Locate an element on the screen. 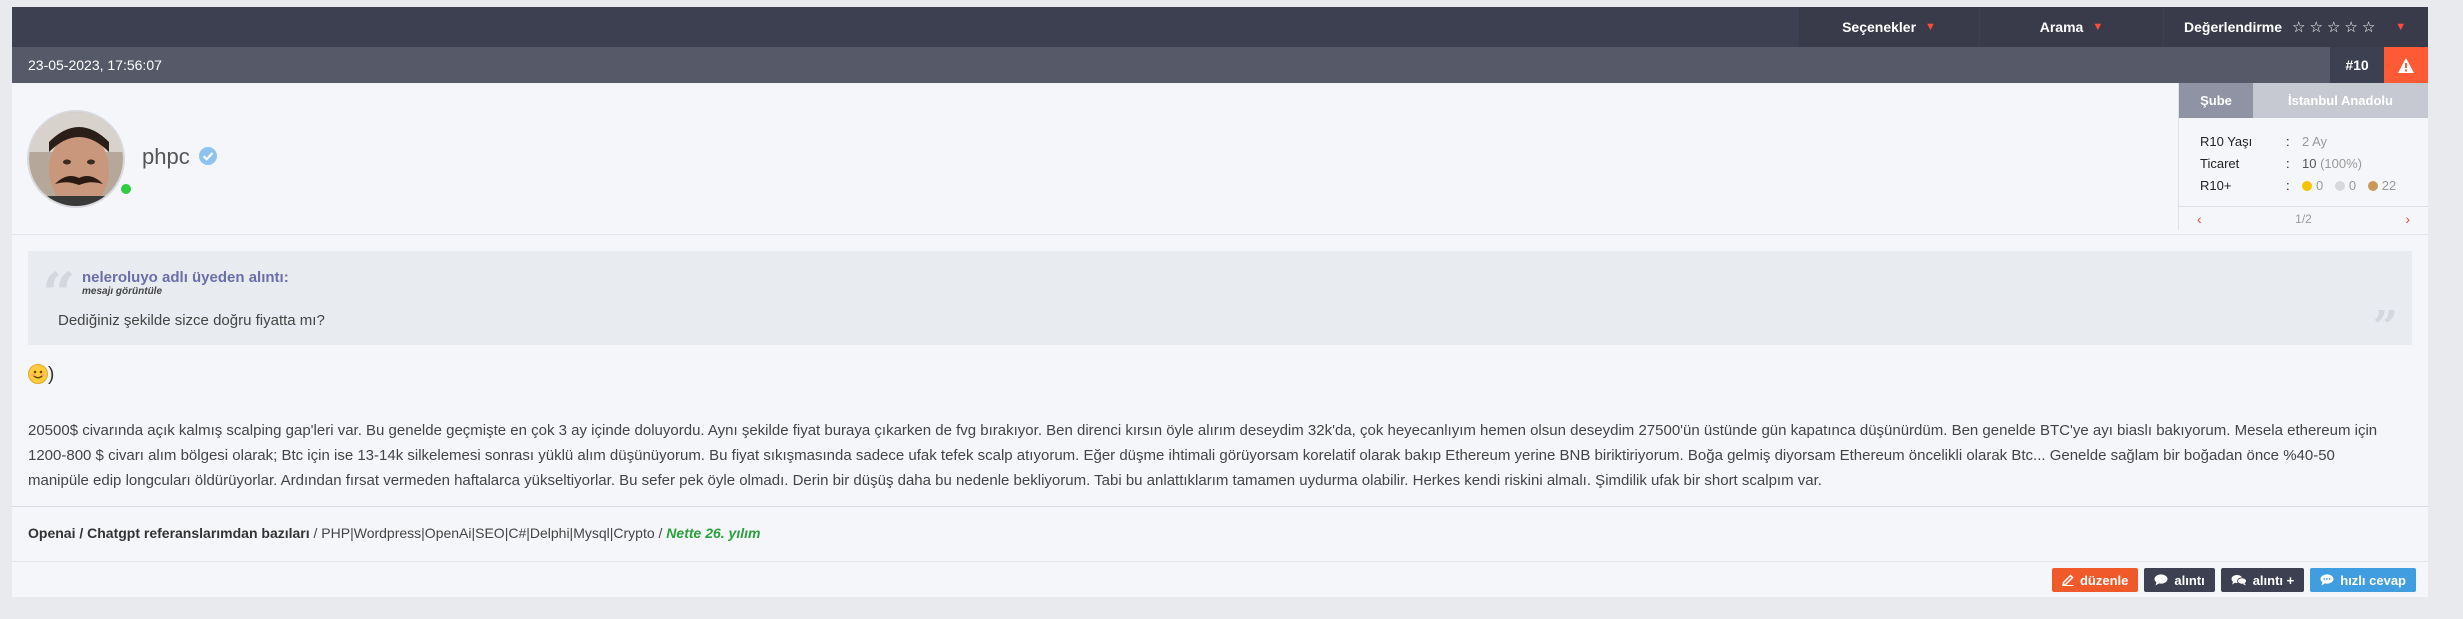 This screenshot has width=2463, height=619. chat-icon is located at coordinates (2327, 580).